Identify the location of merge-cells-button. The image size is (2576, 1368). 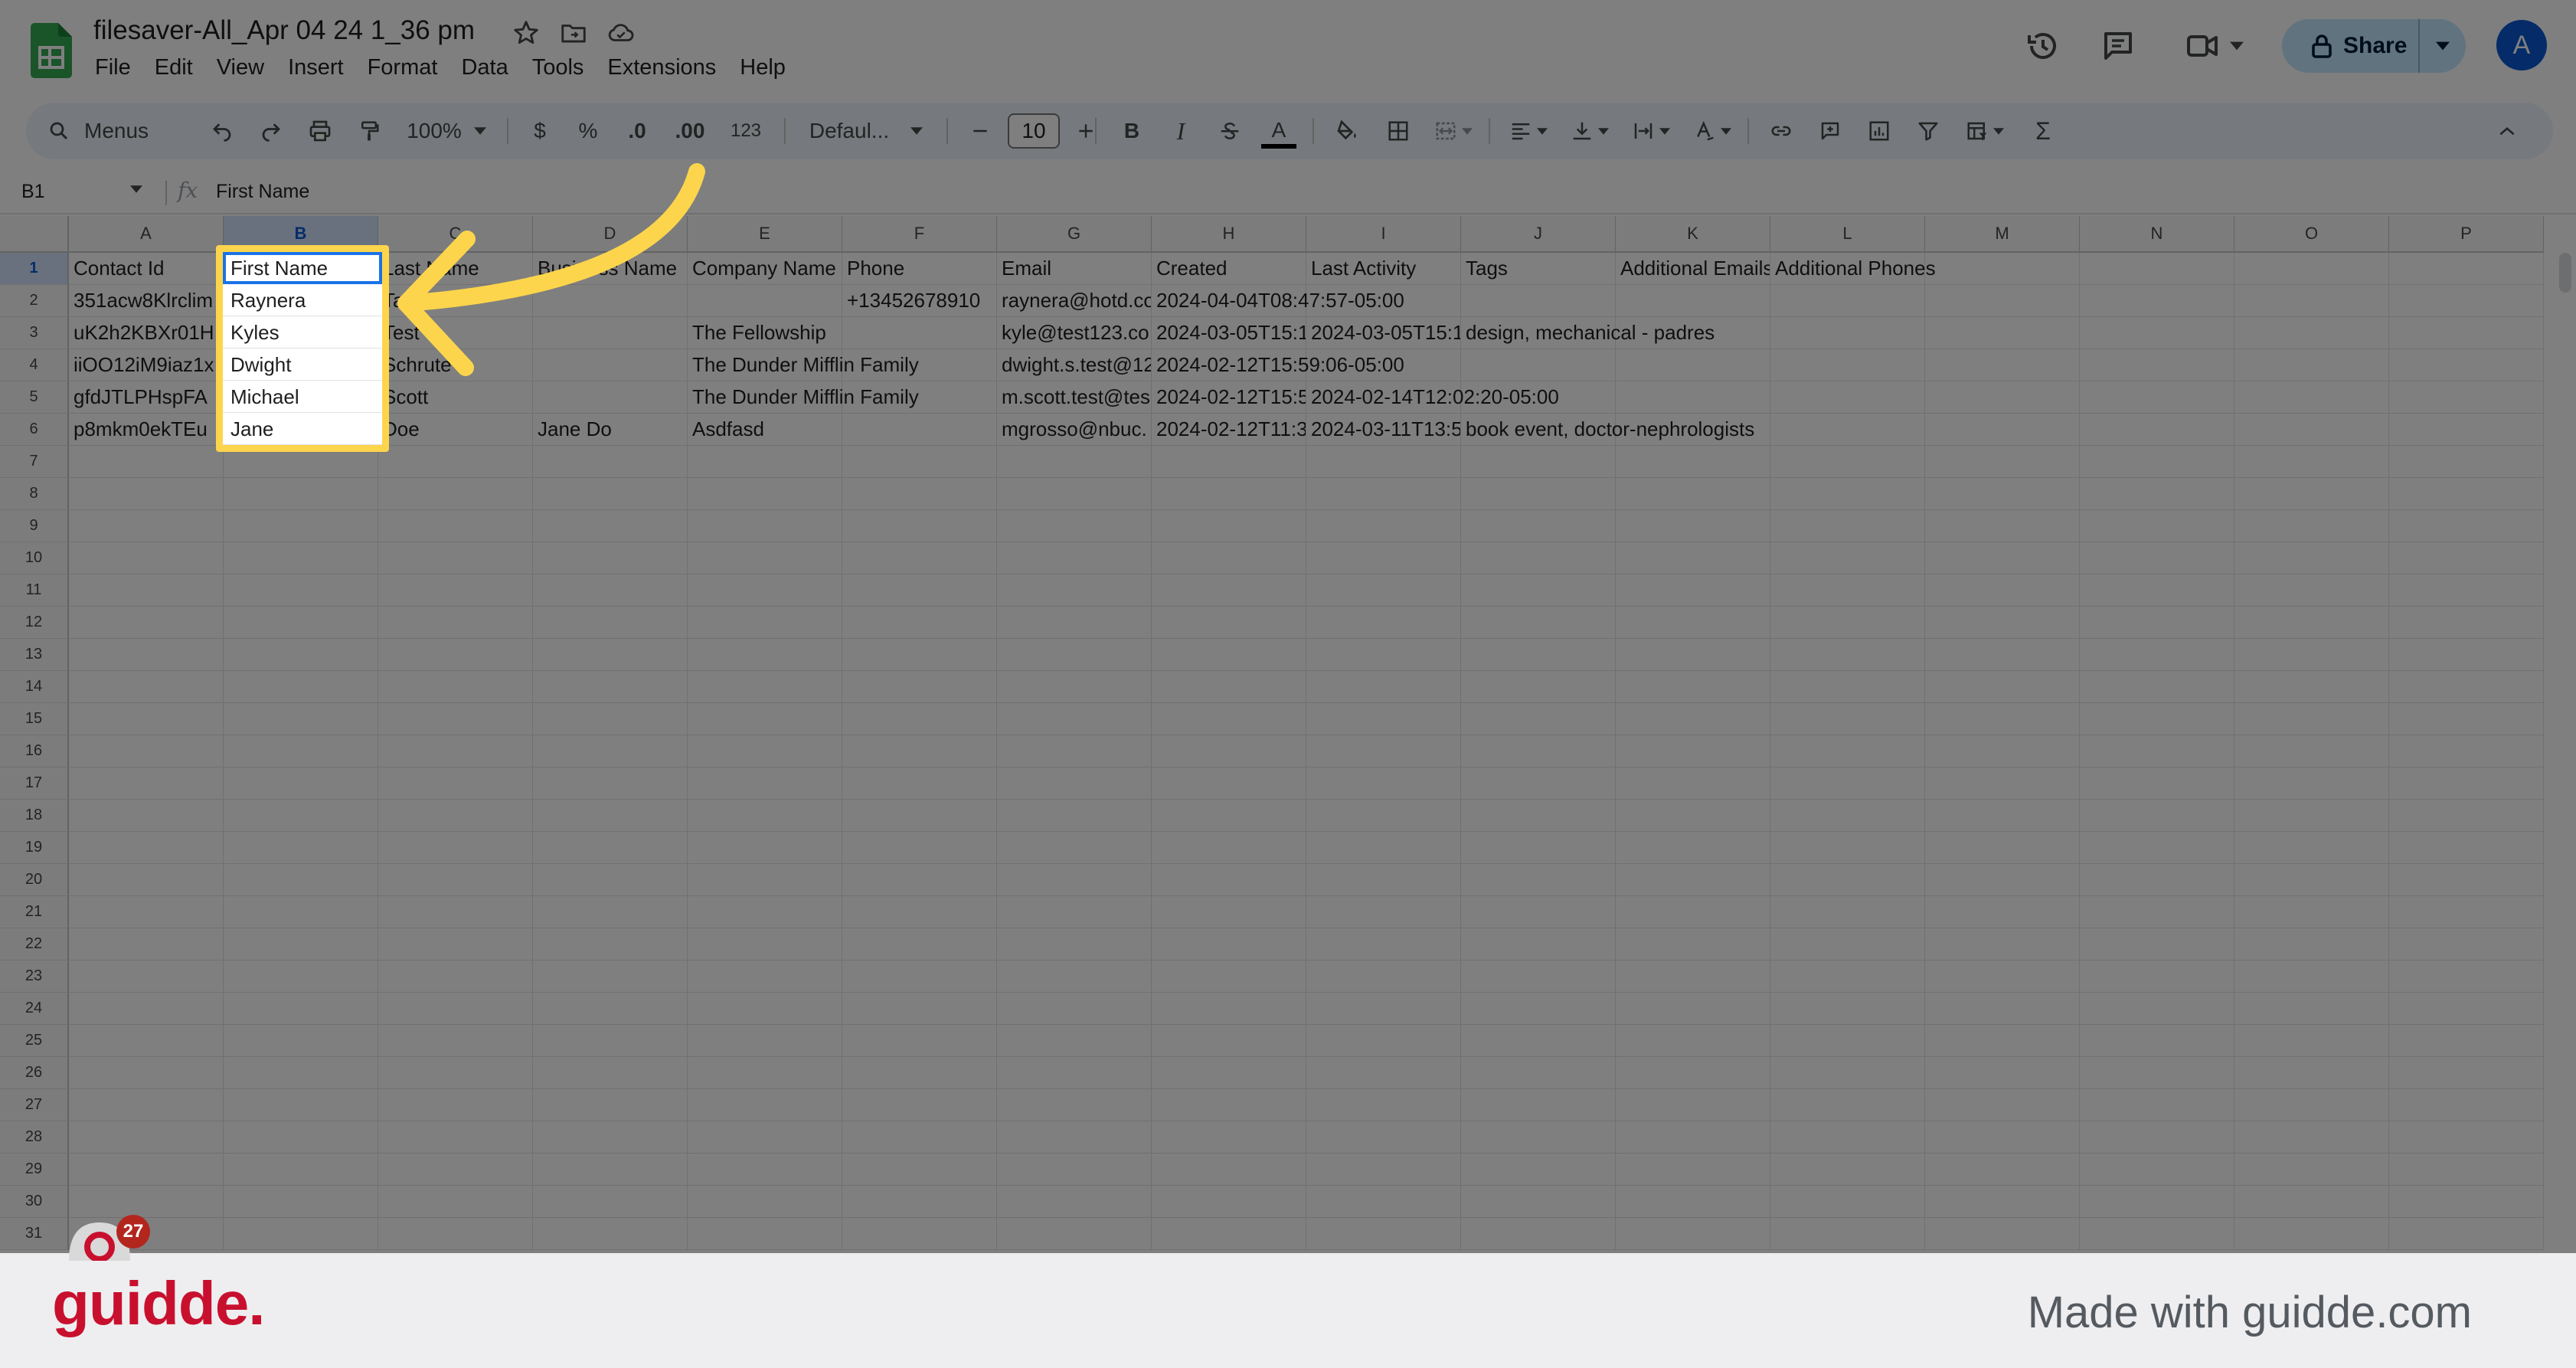
(1453, 131).